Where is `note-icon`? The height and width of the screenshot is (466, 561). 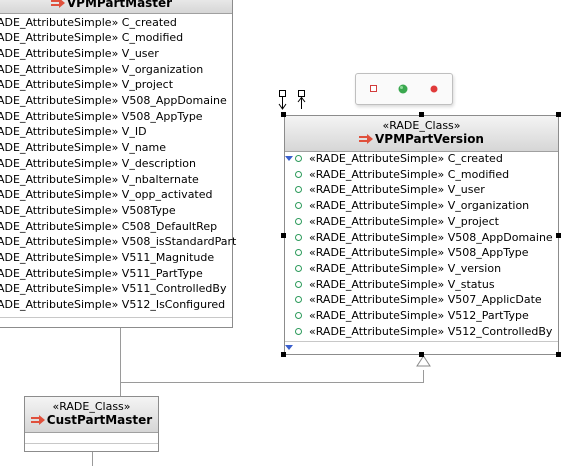
note-icon is located at coordinates (374, 89).